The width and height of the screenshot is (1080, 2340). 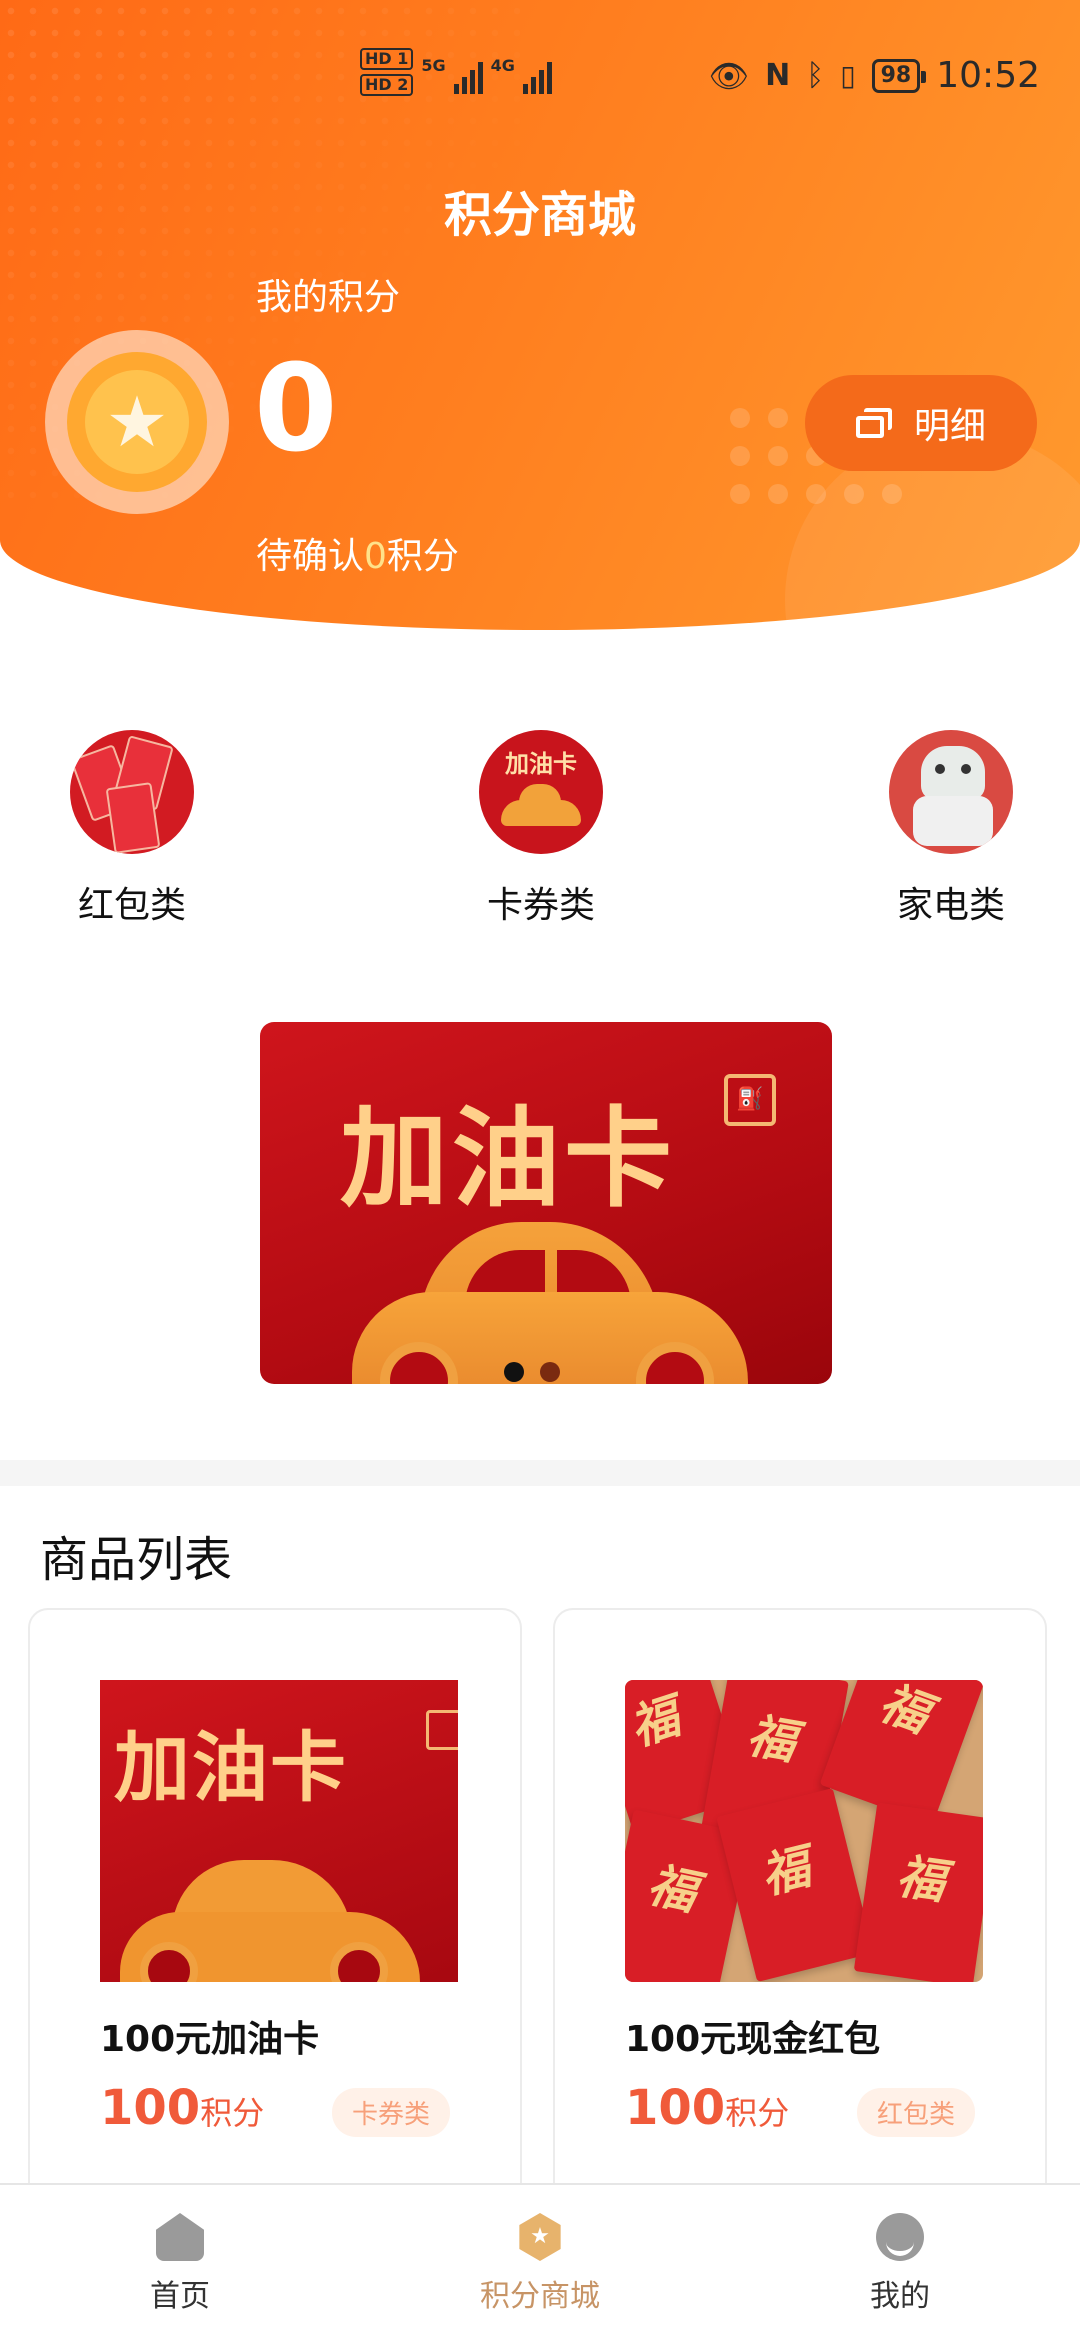 I want to click on hd1-indicator: HD 1, so click(x=387, y=59).